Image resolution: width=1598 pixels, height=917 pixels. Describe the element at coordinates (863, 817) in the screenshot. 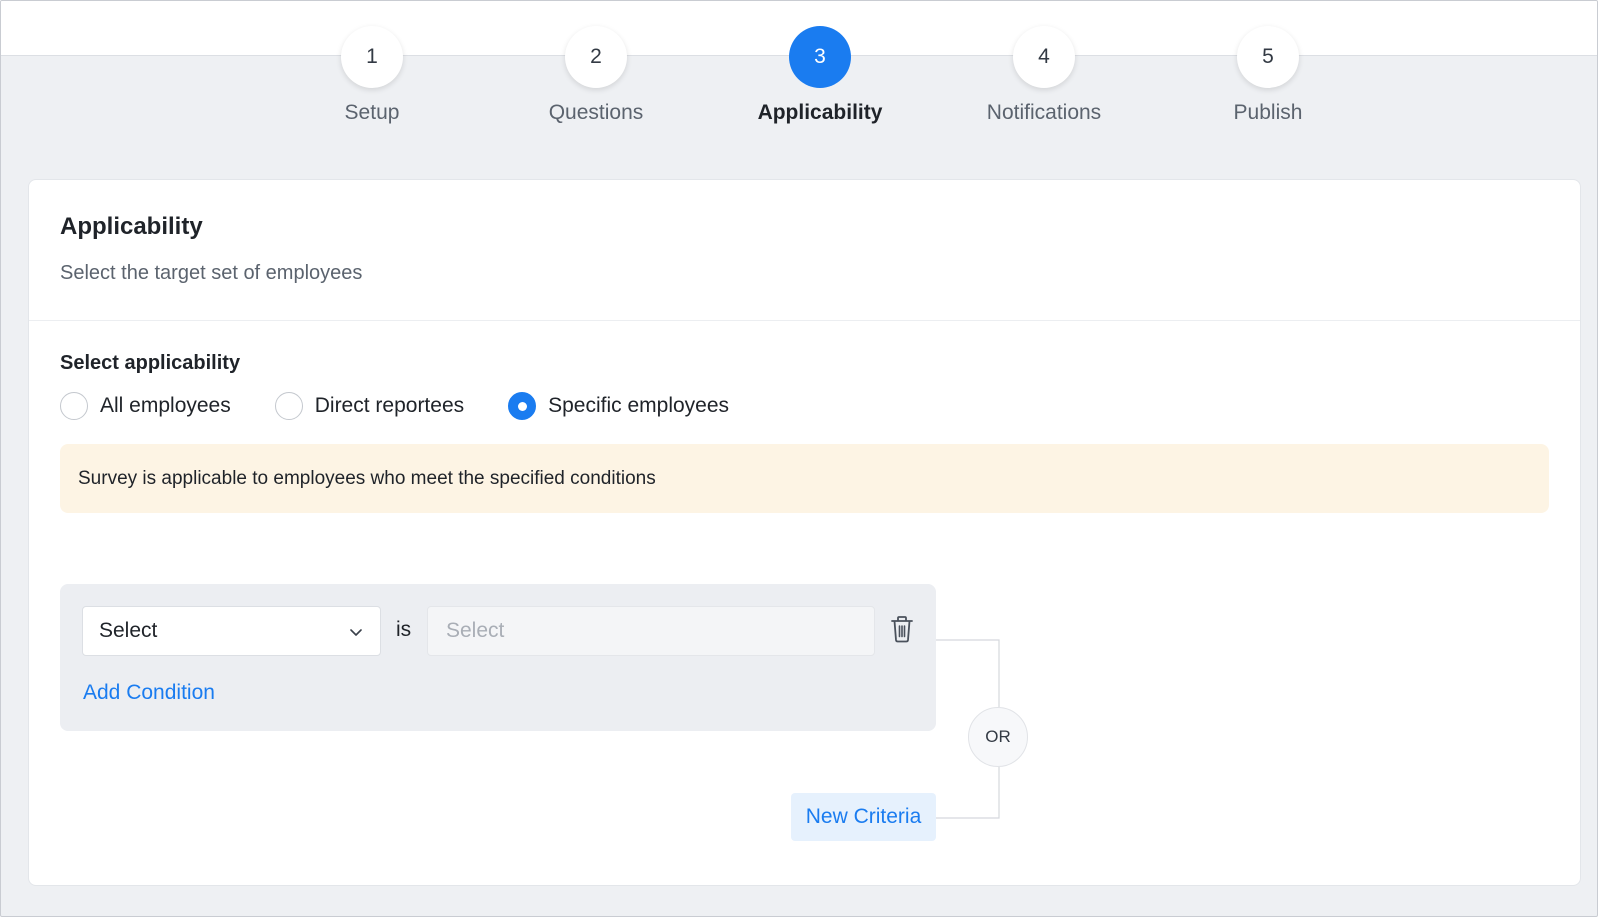

I see `new-criteria-button: New Criteria` at that location.